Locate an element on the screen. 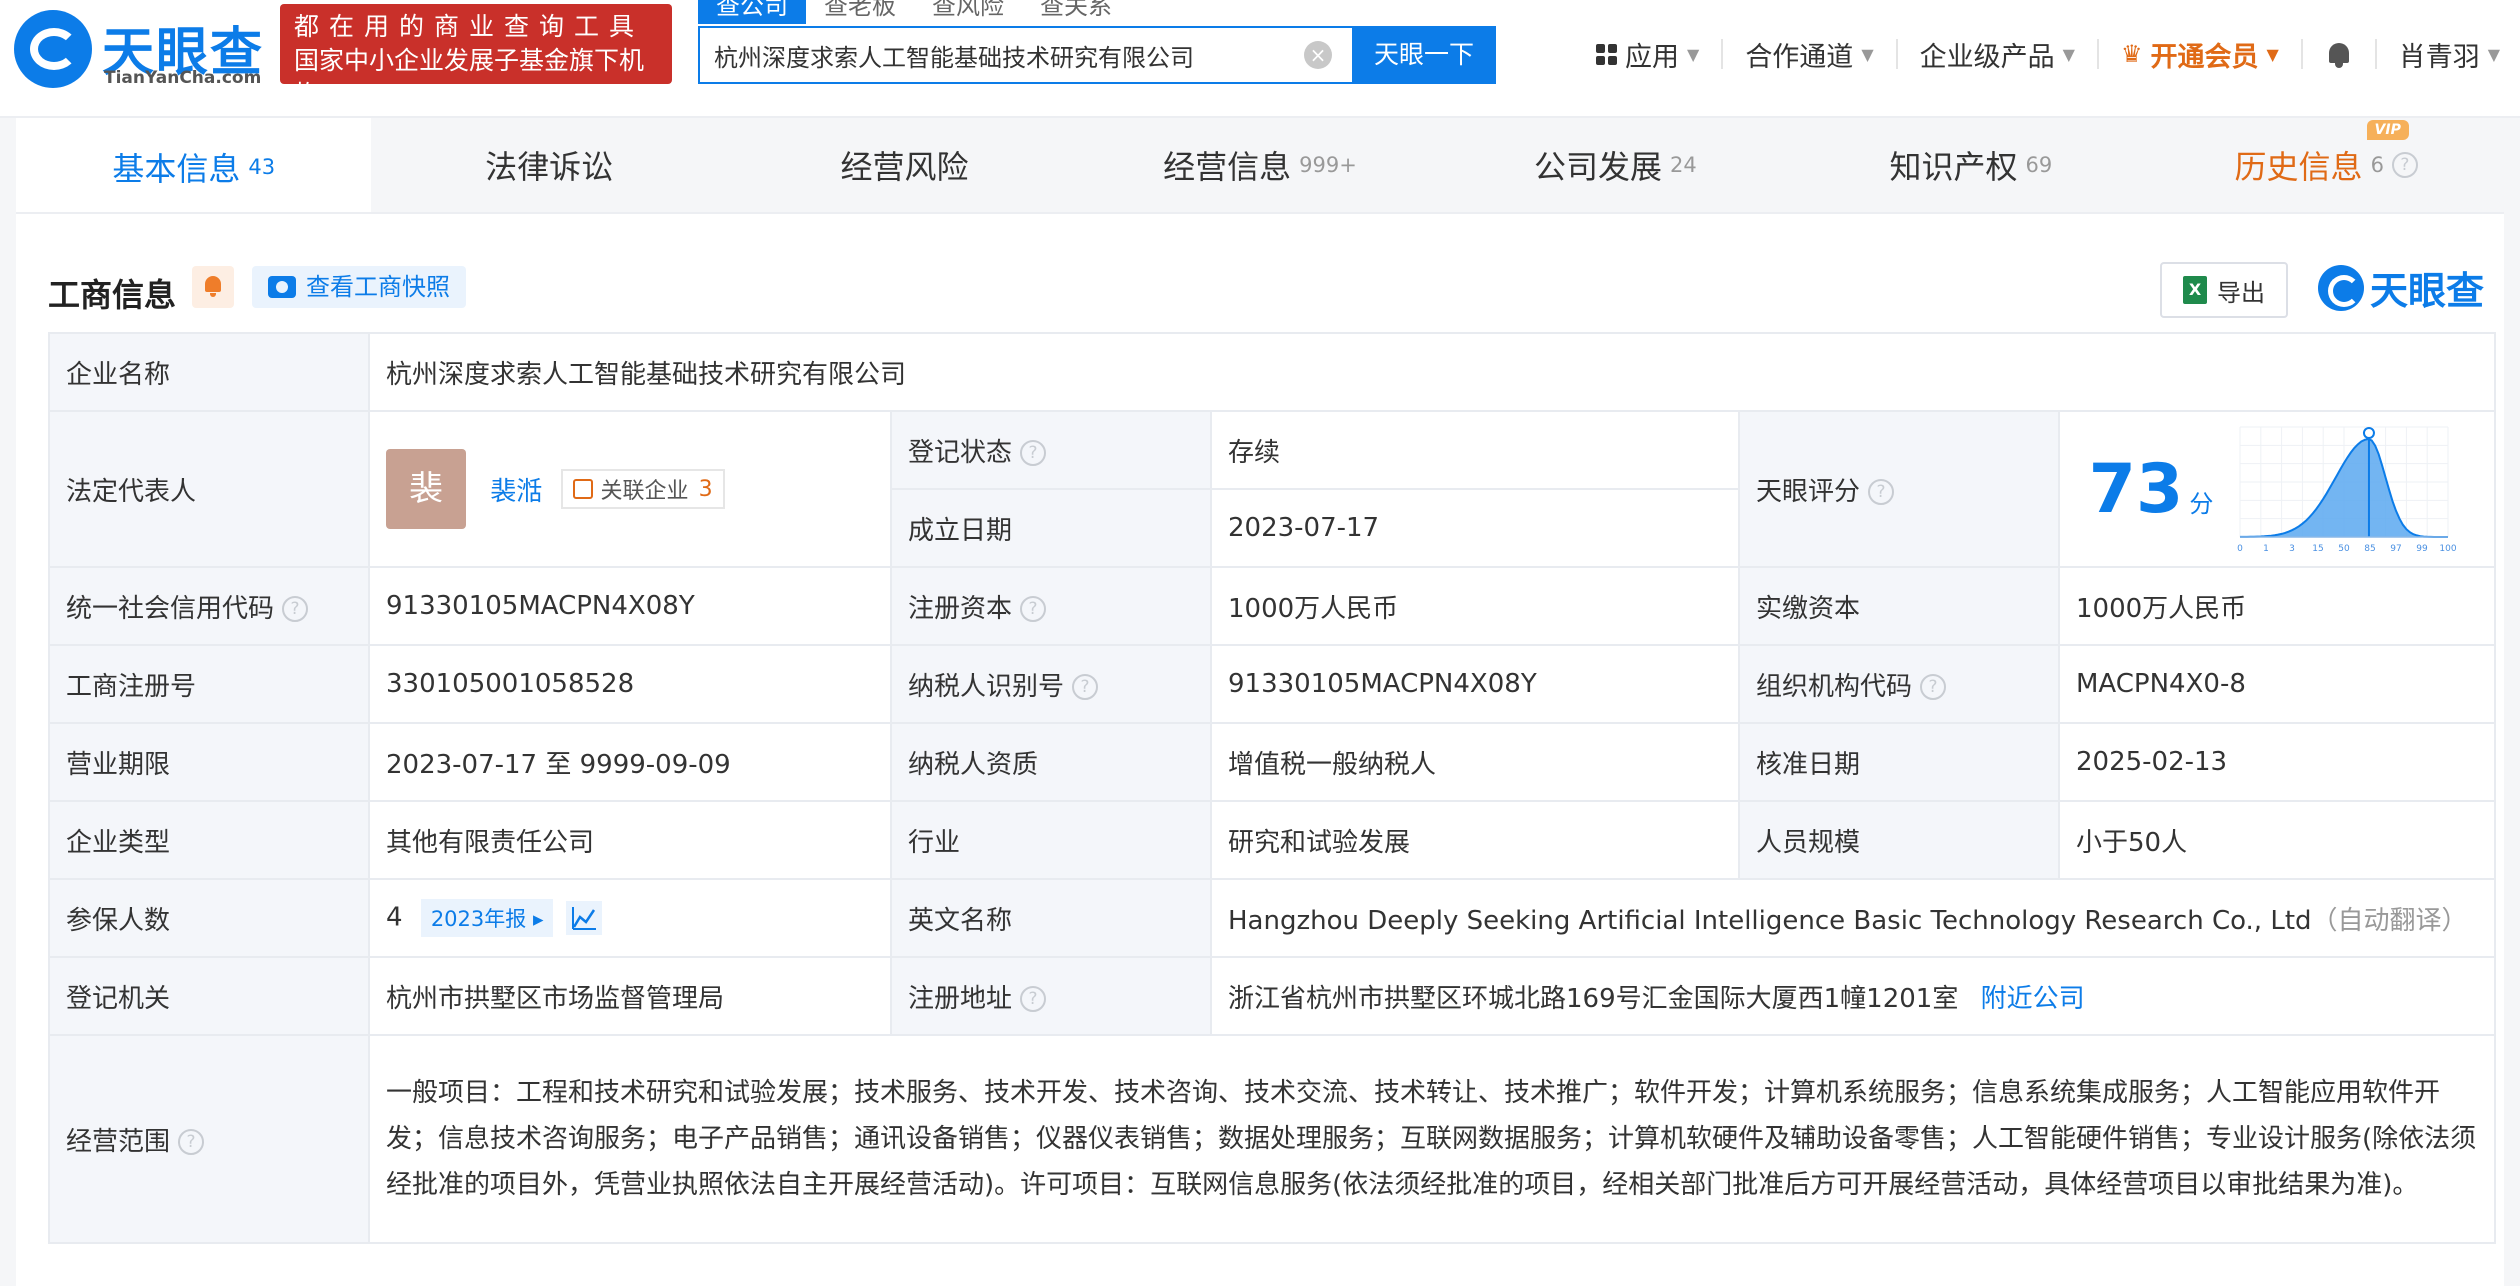 The height and width of the screenshot is (1286, 2520). org-code-value: MACPN4X0-8 is located at coordinates (2277, 684).